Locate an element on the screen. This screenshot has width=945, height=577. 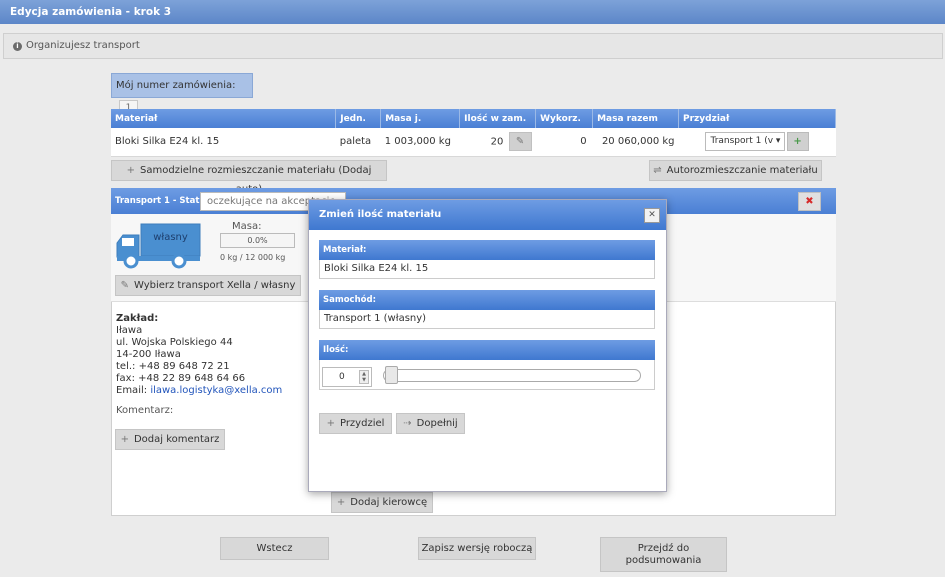
cell-material: Bloki Silka E24 kl. 15 is located at coordinates (223, 142).